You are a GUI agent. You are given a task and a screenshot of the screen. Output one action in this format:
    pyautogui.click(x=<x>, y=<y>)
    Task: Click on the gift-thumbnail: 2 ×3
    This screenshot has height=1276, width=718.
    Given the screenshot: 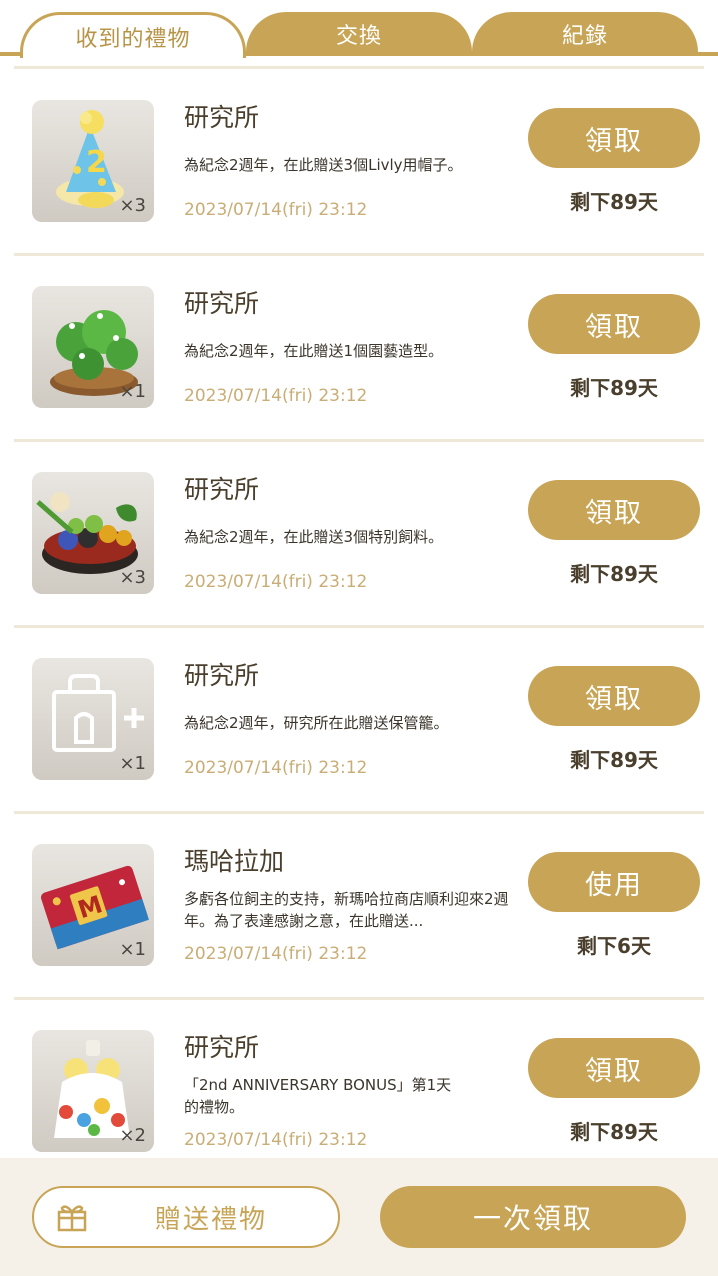 What is the action you would take?
    pyautogui.click(x=93, y=161)
    